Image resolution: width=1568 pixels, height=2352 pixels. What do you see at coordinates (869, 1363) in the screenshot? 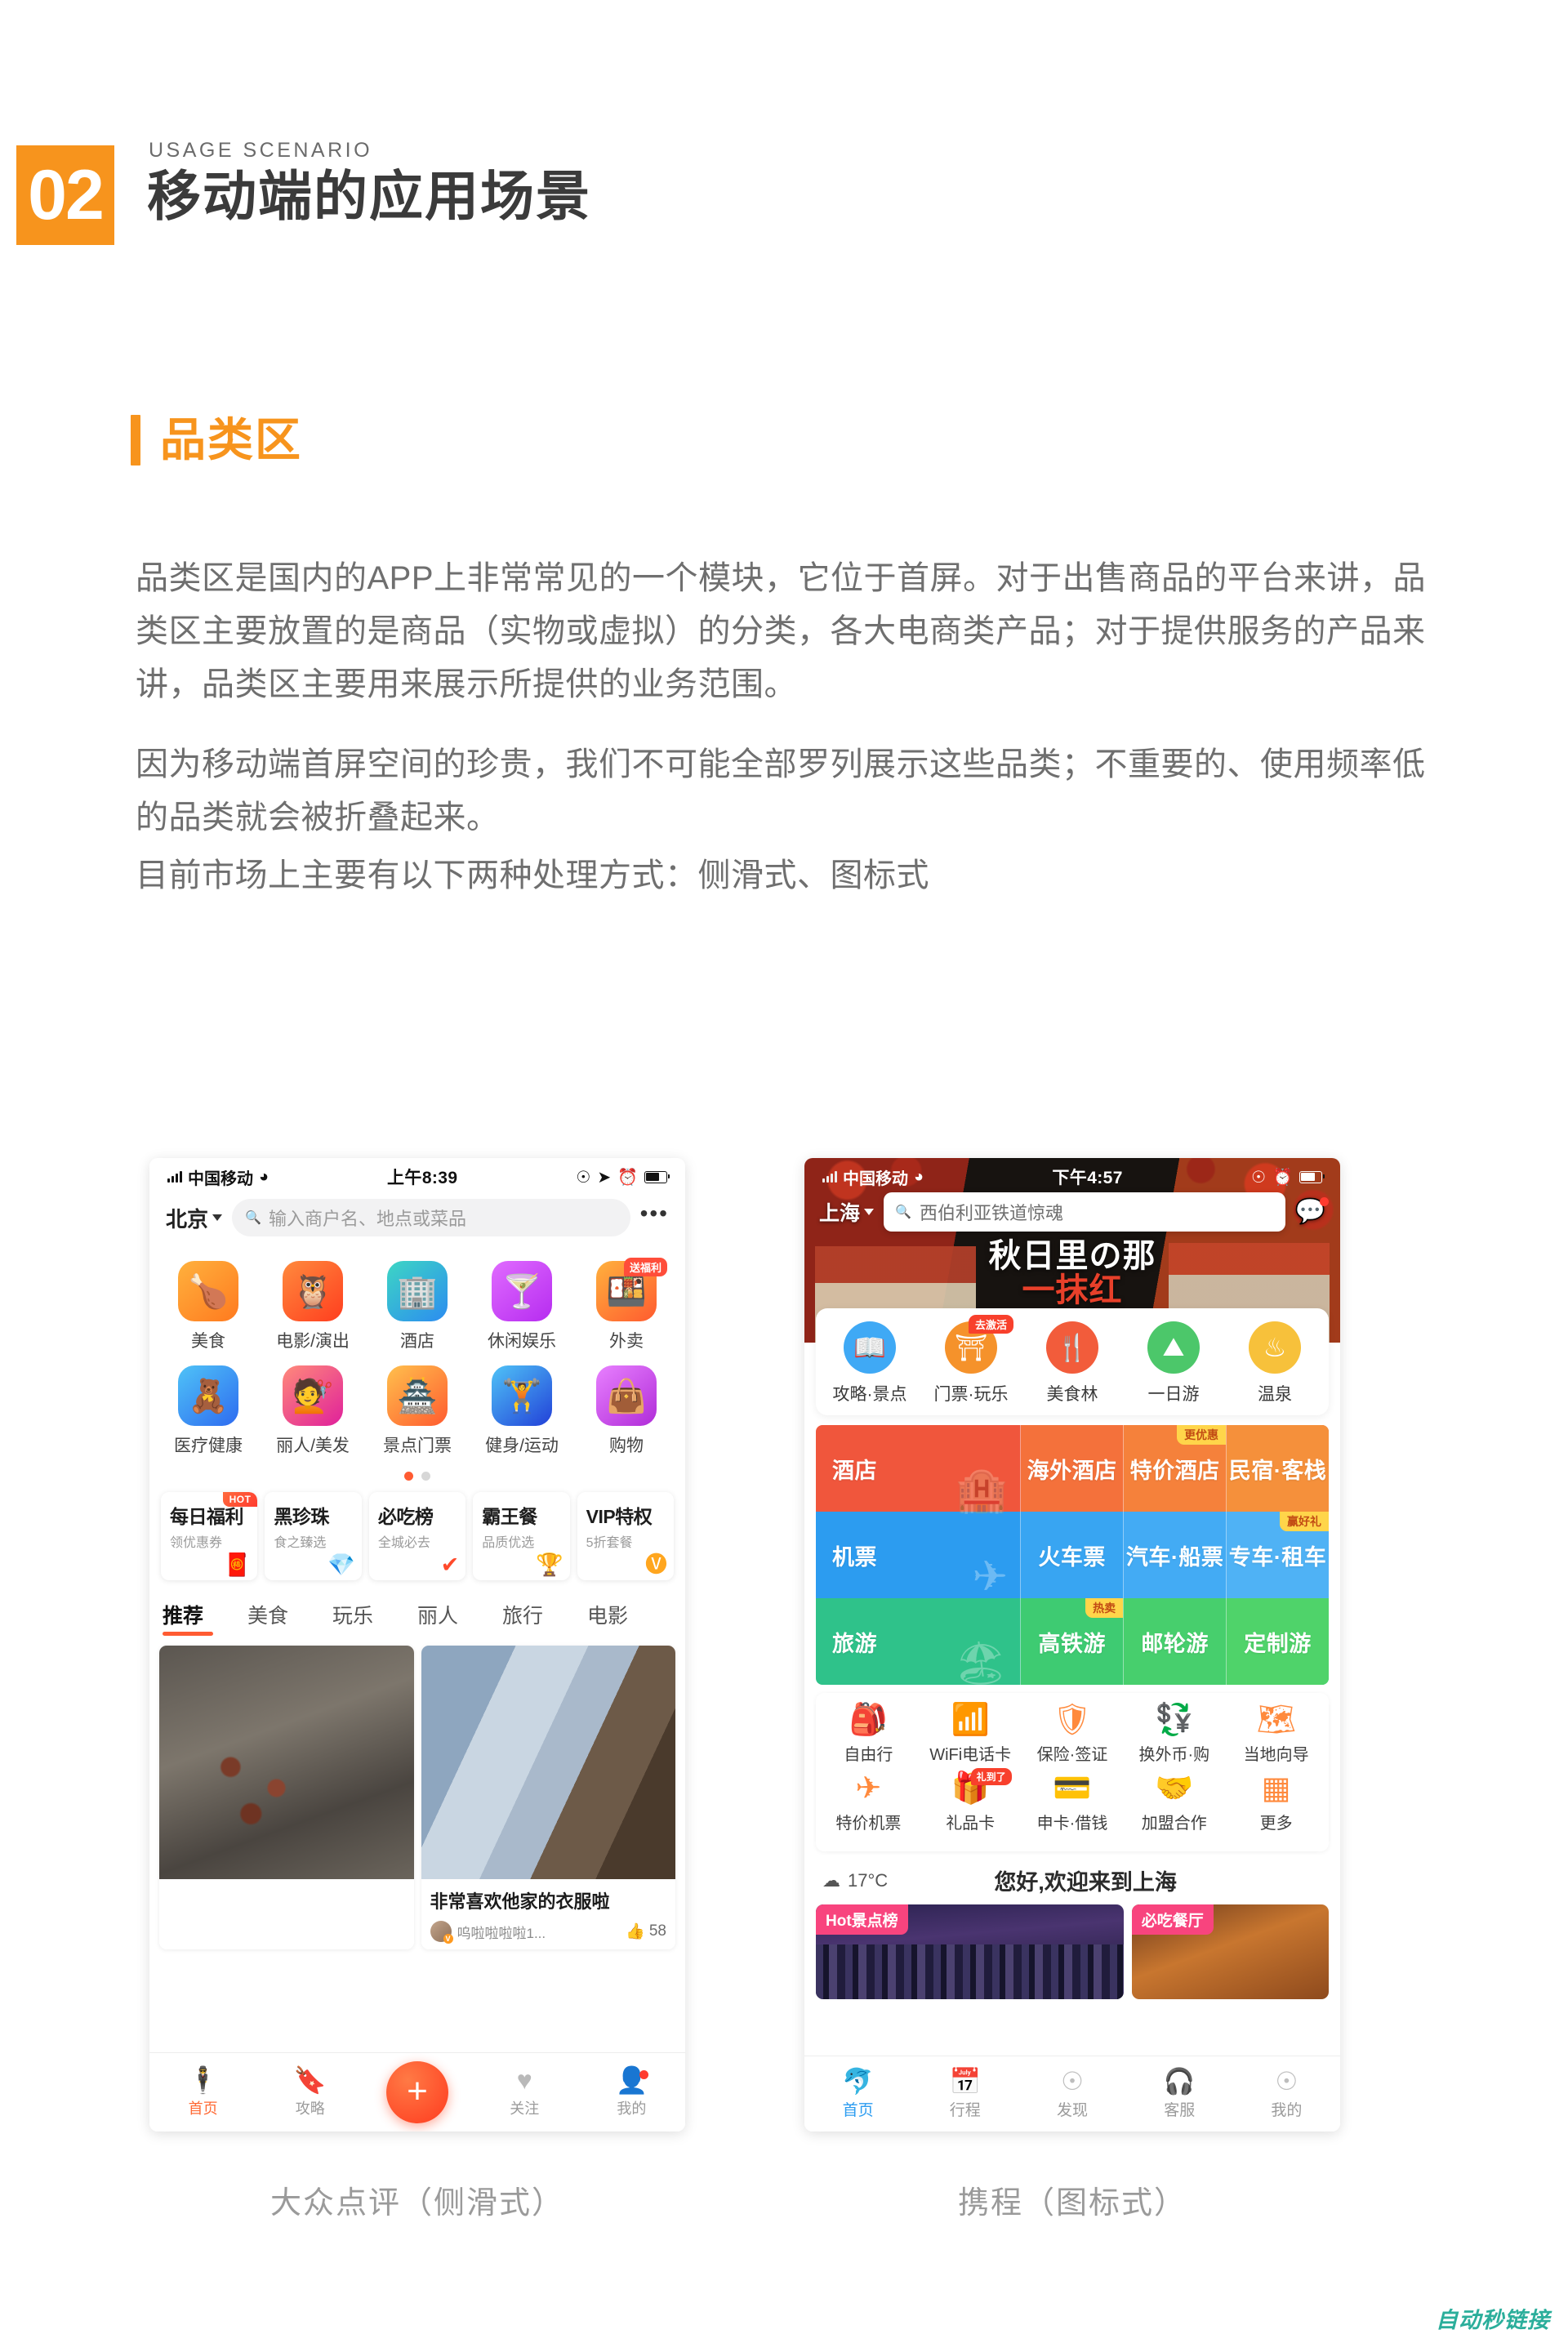
I see `quick-entry: 📖 攻略·景点` at bounding box center [869, 1363].